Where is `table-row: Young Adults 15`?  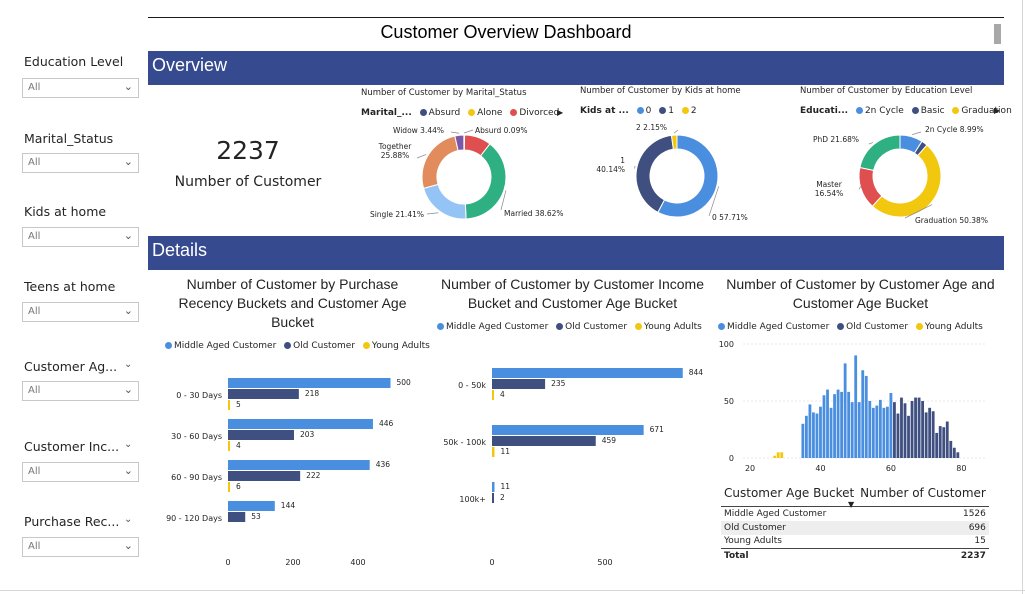
table-row: Young Adults 15 is located at coordinates (855, 542).